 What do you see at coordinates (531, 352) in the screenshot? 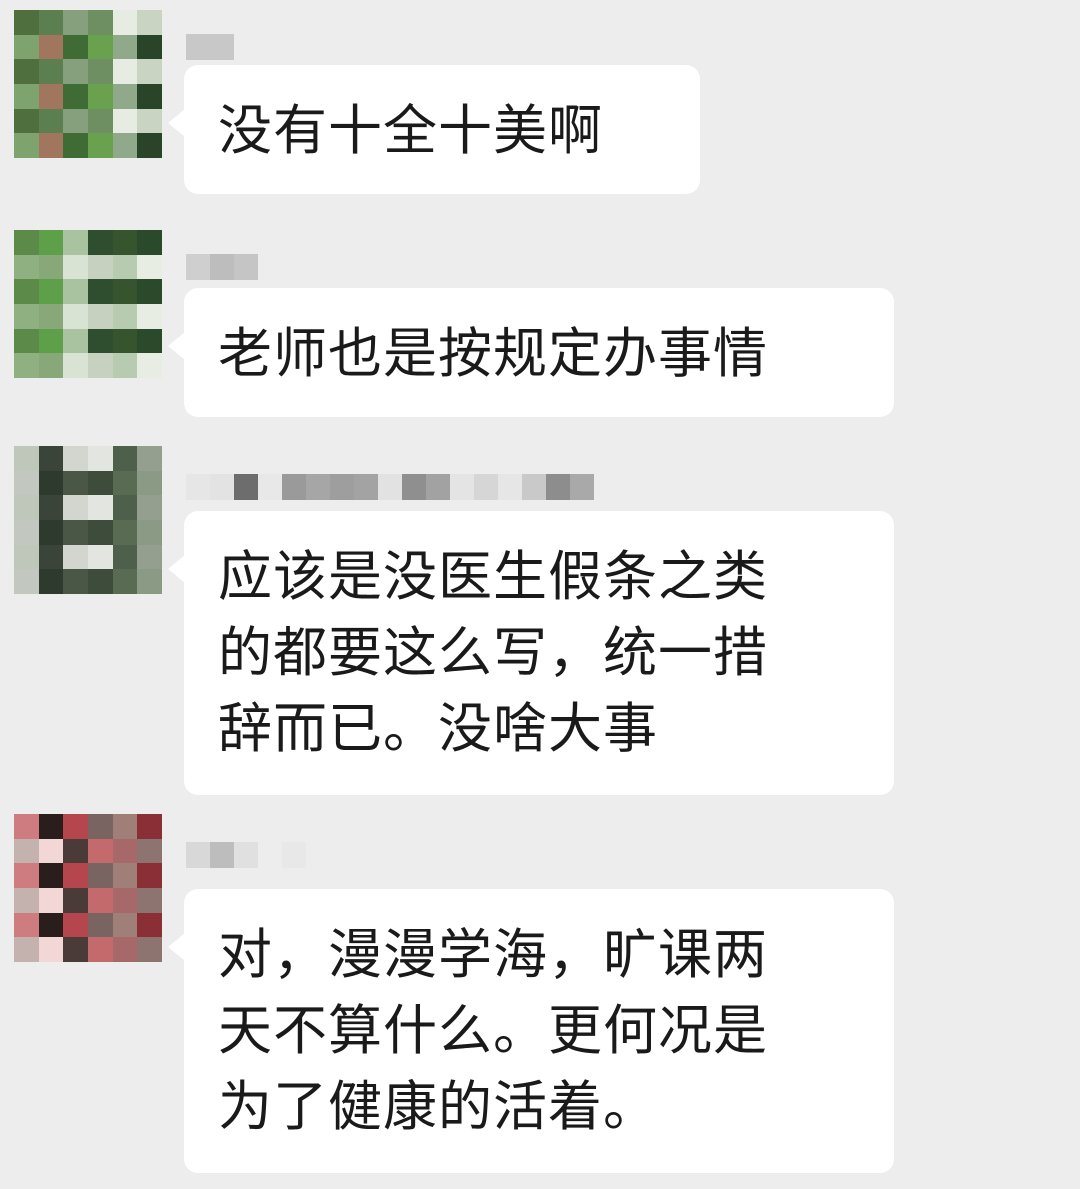
I see `message-bubble: 老师也是按规定办事情` at bounding box center [531, 352].